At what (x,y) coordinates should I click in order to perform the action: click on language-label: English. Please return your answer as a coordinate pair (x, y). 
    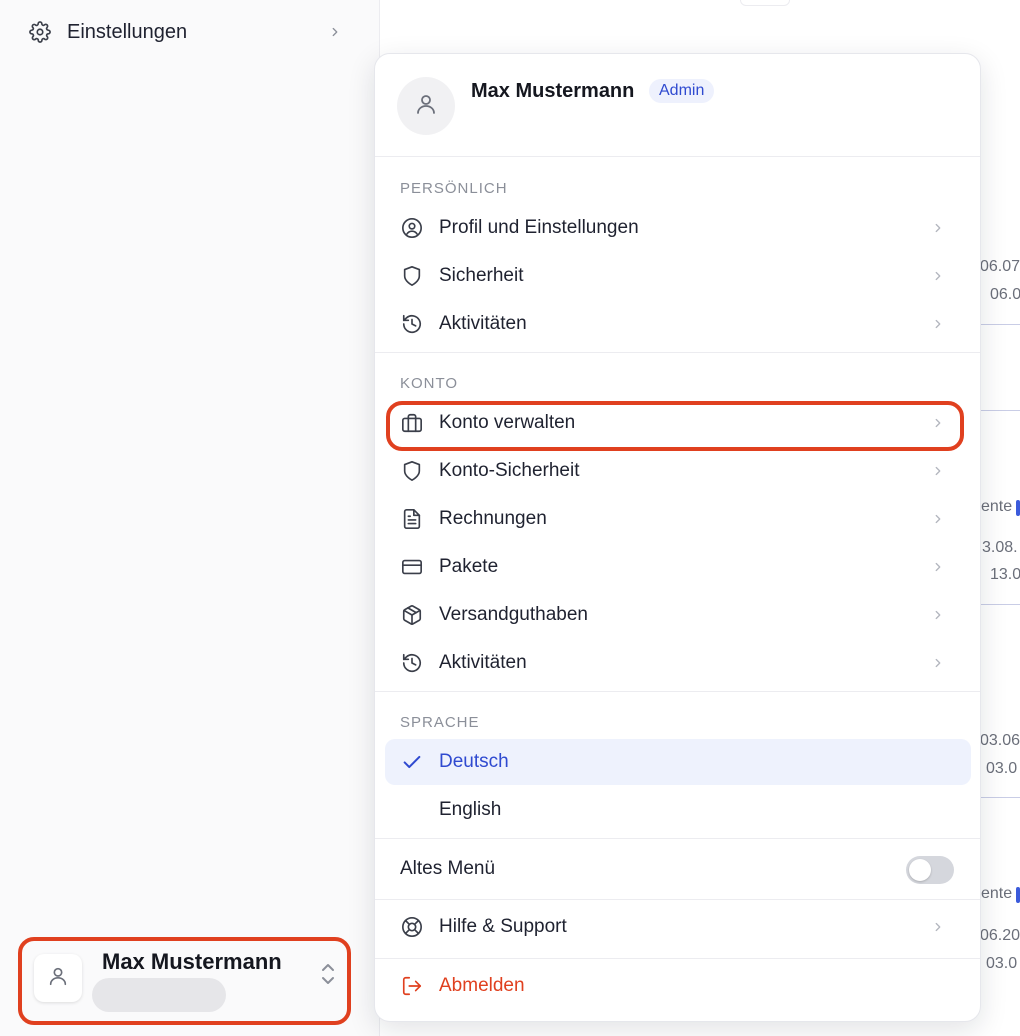
    Looking at the image, I should click on (470, 809).